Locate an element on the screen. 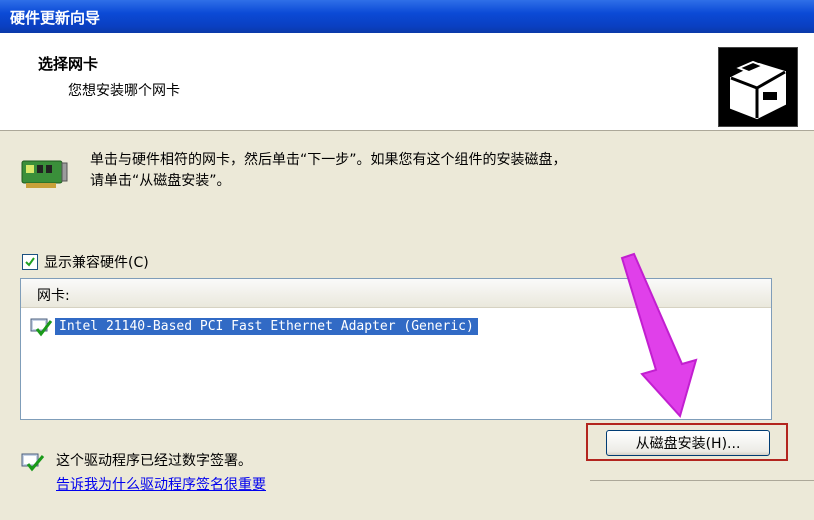 Image resolution: width=814 pixels, height=520 pixels. show-compatible-hardware-checkbox: 显示兼容硬件(C) is located at coordinates (85, 262).